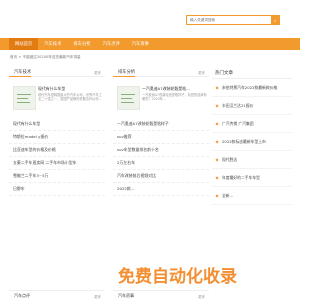 Image resolution: width=320 pixels, height=301 pixels. What do you see at coordinates (126, 295) in the screenshot?
I see `section-title: 汽车资事` at bounding box center [126, 295].